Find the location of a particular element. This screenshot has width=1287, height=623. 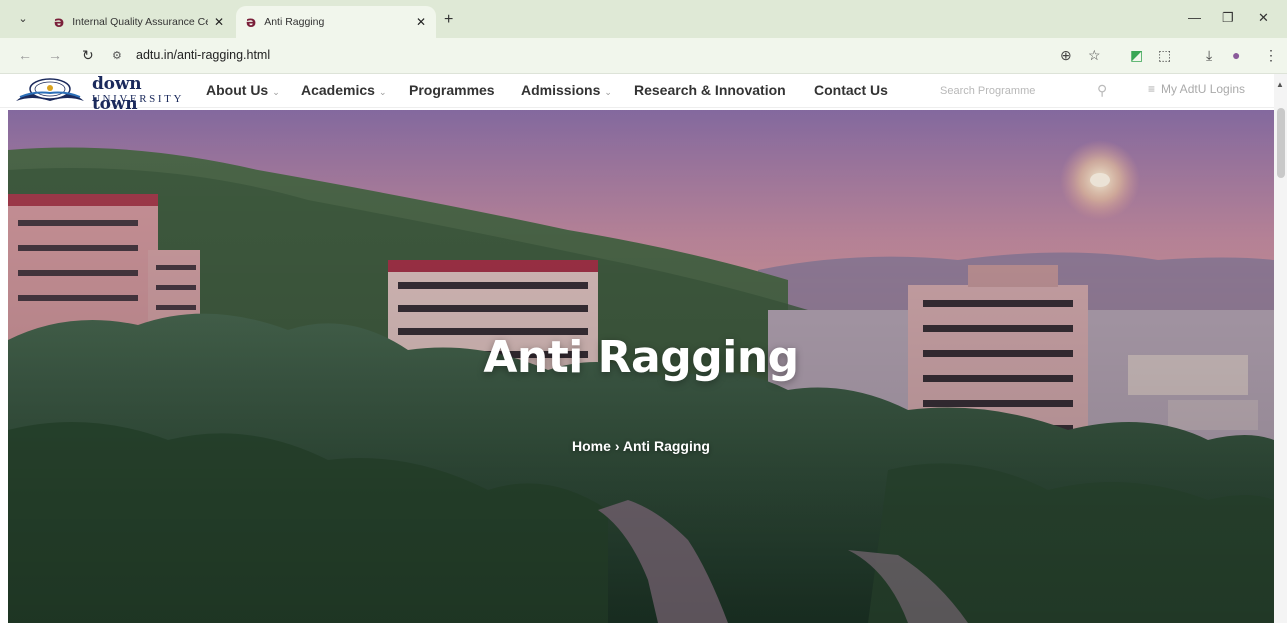

close-window-icon: ✕ is located at coordinates (1263, 18).